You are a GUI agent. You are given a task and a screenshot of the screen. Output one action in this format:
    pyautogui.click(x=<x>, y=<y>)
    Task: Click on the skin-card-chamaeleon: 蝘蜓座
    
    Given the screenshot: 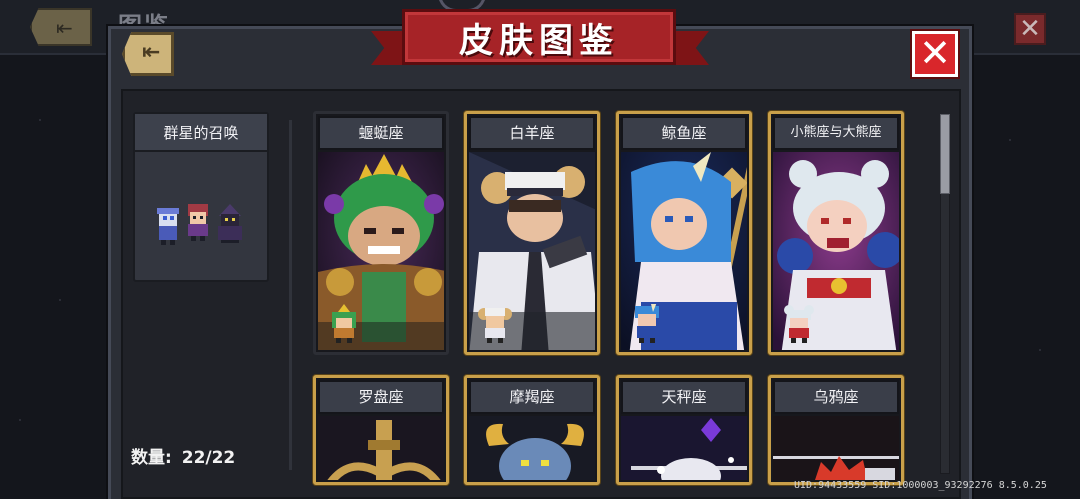 What is the action you would take?
    pyautogui.click(x=381, y=233)
    